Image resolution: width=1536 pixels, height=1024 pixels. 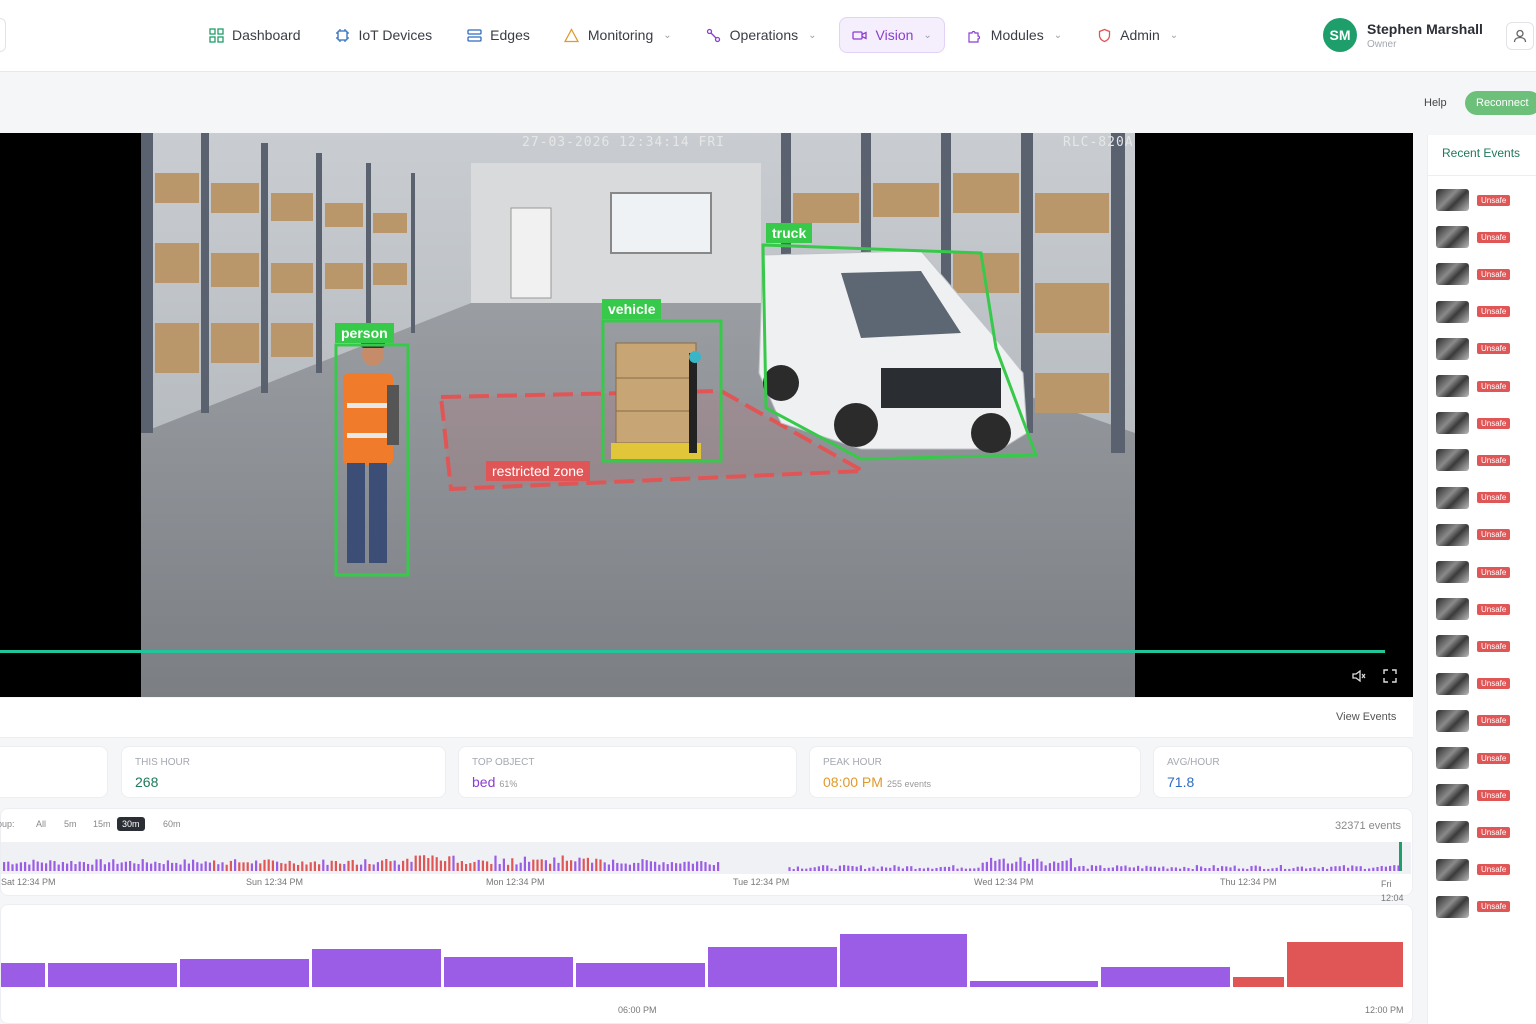 What do you see at coordinates (102, 824) in the screenshot?
I see `group-option-15m: 15m` at bounding box center [102, 824].